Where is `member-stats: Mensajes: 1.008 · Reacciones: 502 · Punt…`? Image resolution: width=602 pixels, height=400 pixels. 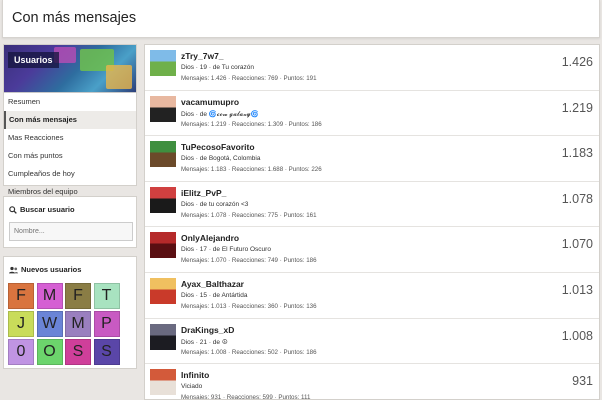
member-stats: Mensajes: 1.008 · Reacciones: 502 · Punt… is located at coordinates (249, 352).